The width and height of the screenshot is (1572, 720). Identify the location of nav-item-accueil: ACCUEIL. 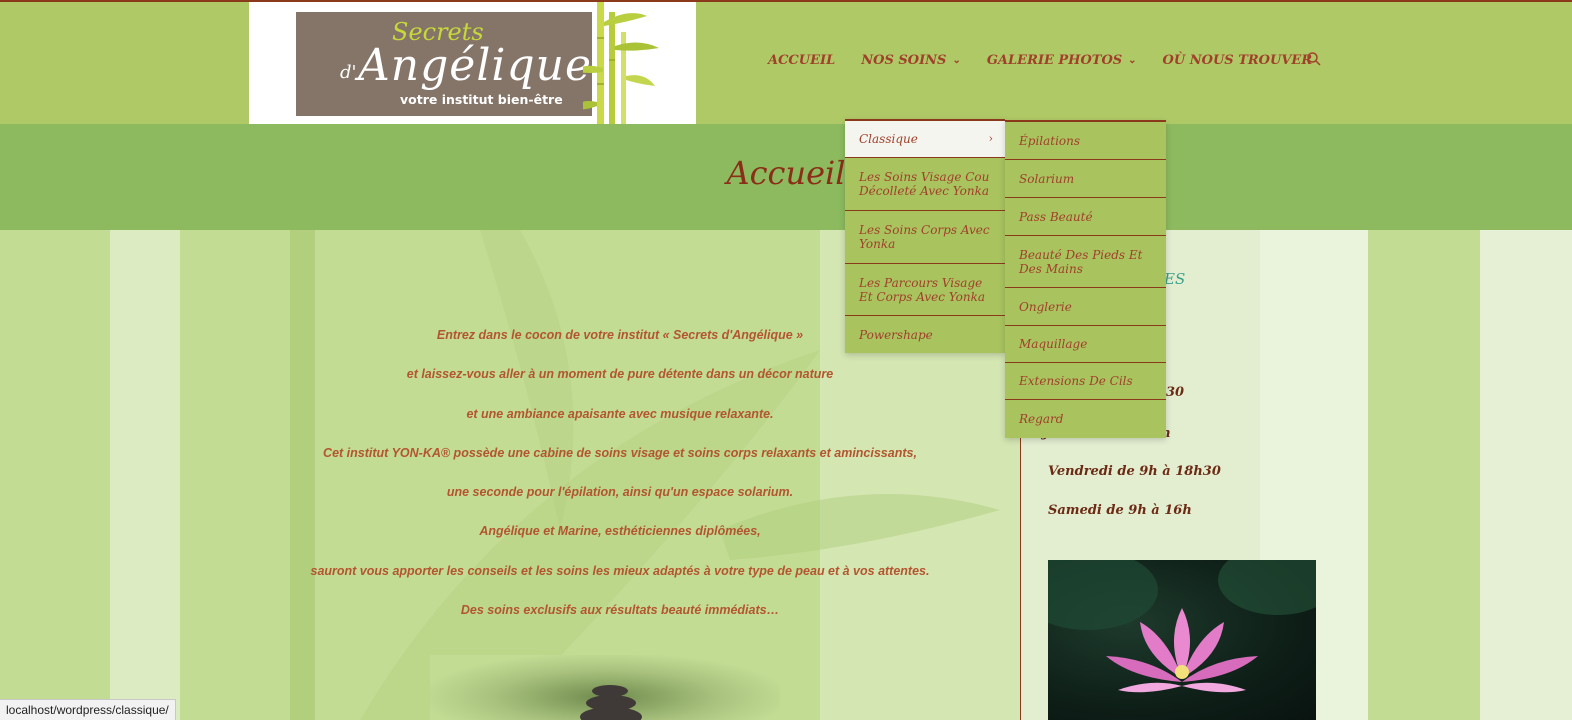
(801, 60).